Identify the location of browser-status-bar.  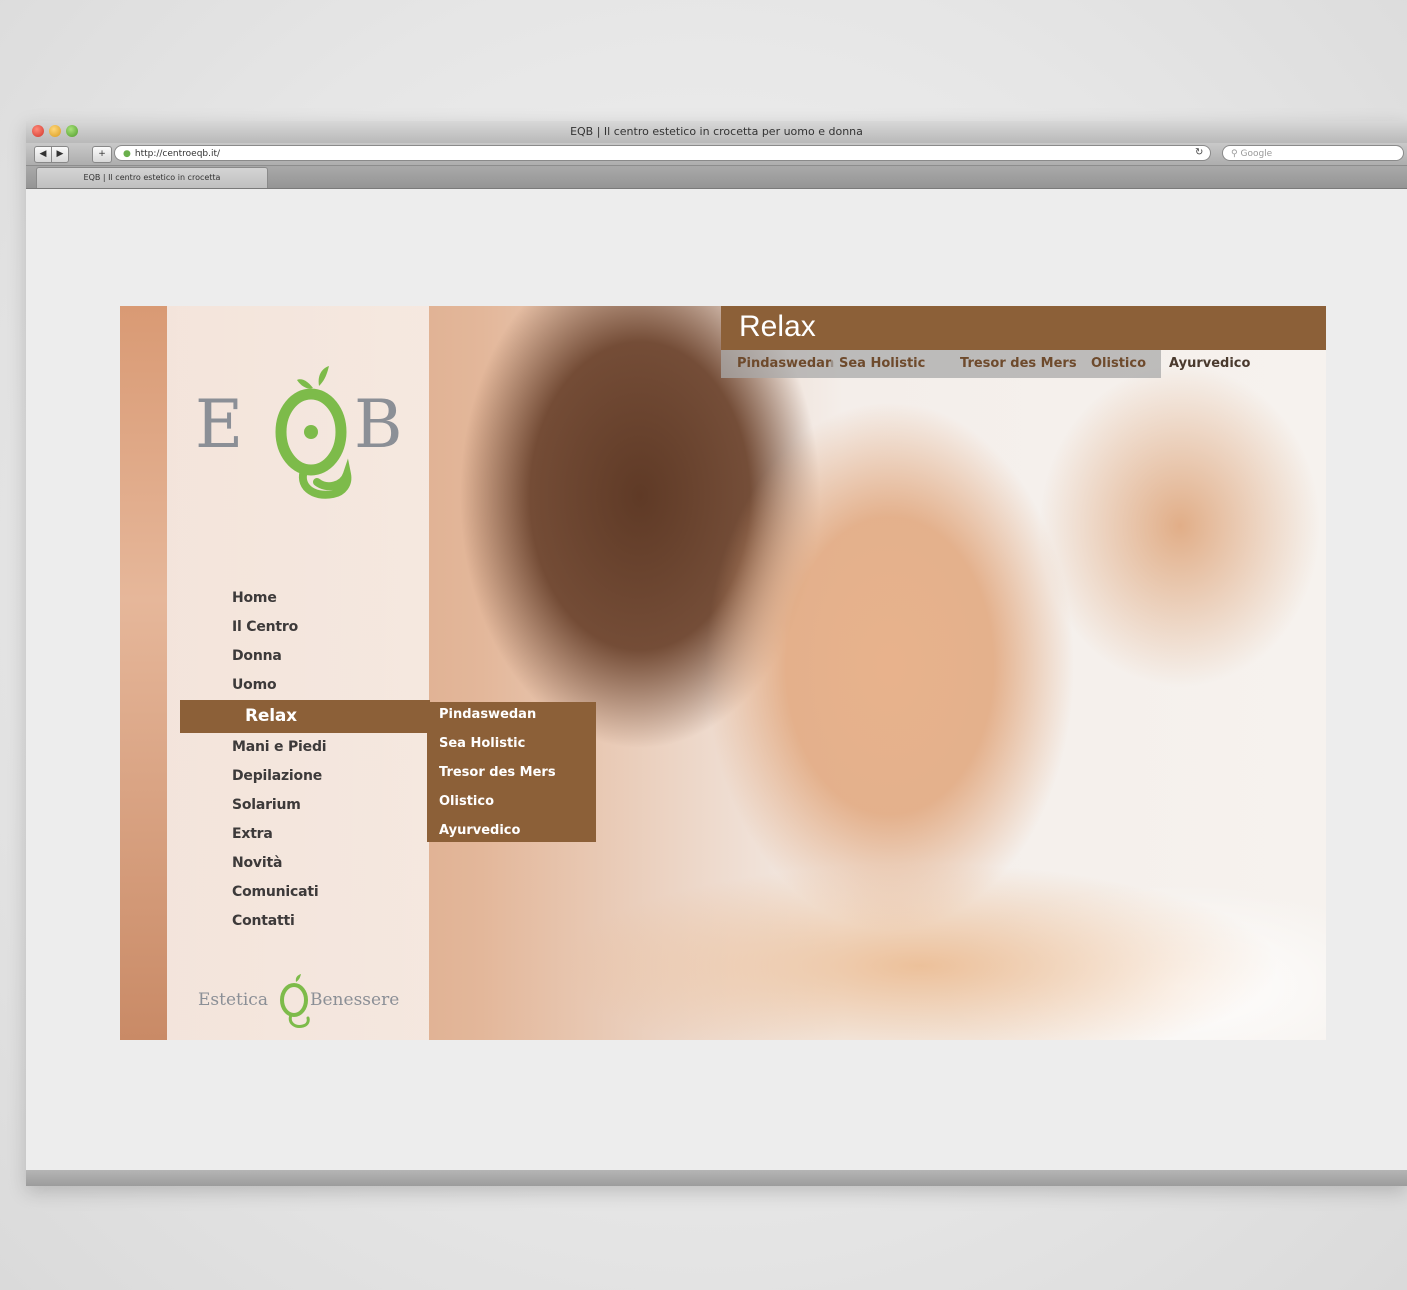
(716, 1178).